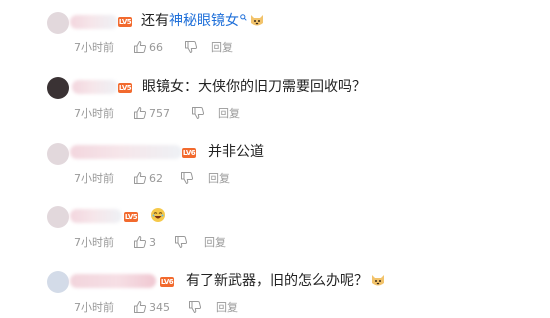 The image size is (550, 318). I want to click on comment-meta: 7小时前 757 回复, so click(174, 114).